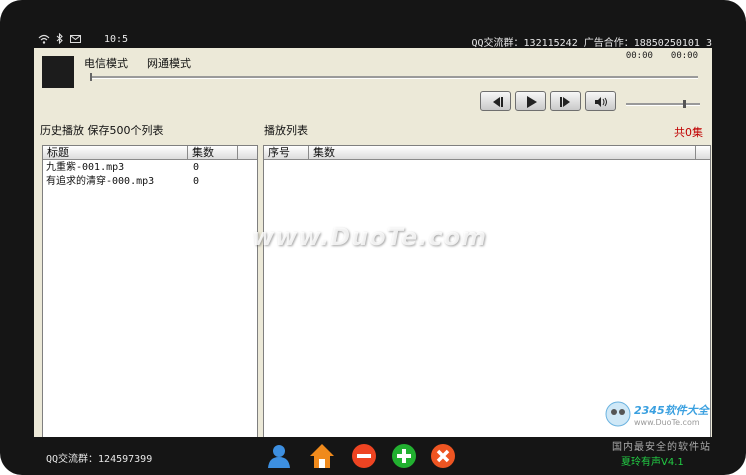 Image resolution: width=746 pixels, height=475 pixels. I want to click on user-icon, so click(279, 456).